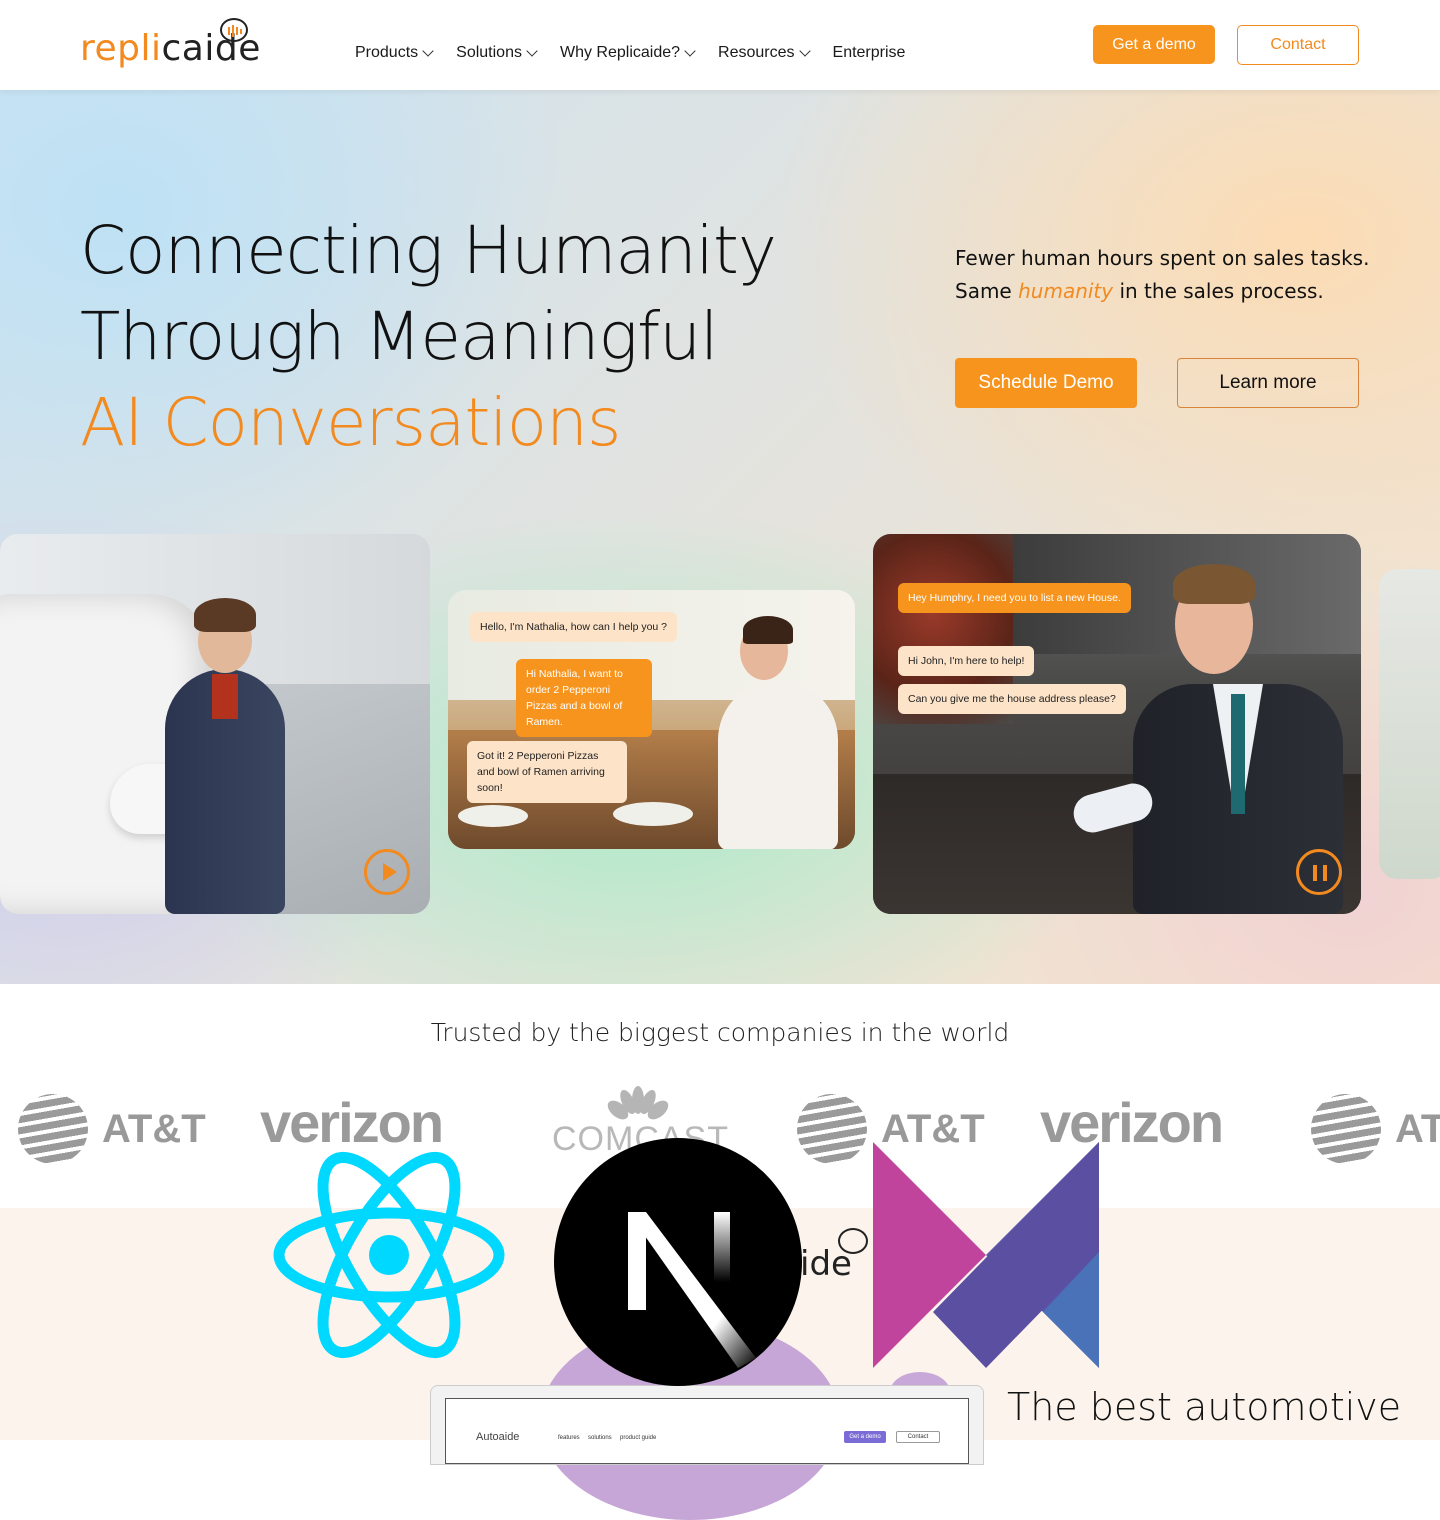 Image resolution: width=1440 pixels, height=1520 pixels. Describe the element at coordinates (498, 1437) in the screenshot. I see `laptop-brand: Autoaide` at that location.